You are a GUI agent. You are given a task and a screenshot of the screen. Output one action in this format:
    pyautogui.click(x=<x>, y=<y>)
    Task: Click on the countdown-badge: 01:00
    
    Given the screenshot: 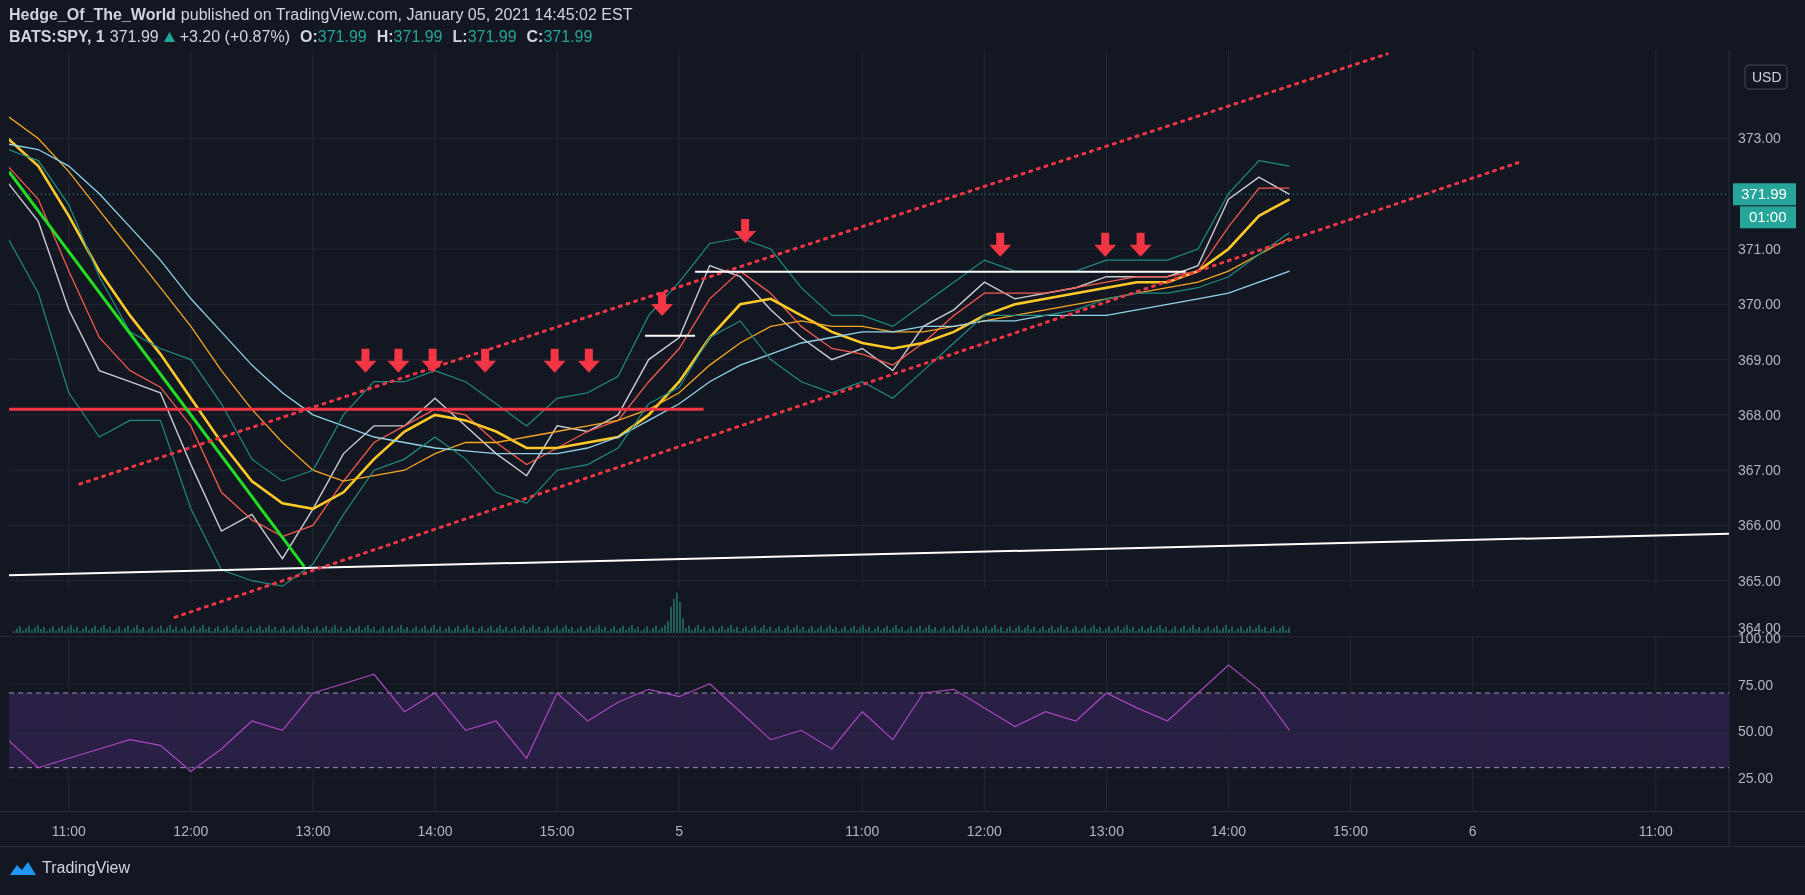 What is the action you would take?
    pyautogui.click(x=1768, y=217)
    